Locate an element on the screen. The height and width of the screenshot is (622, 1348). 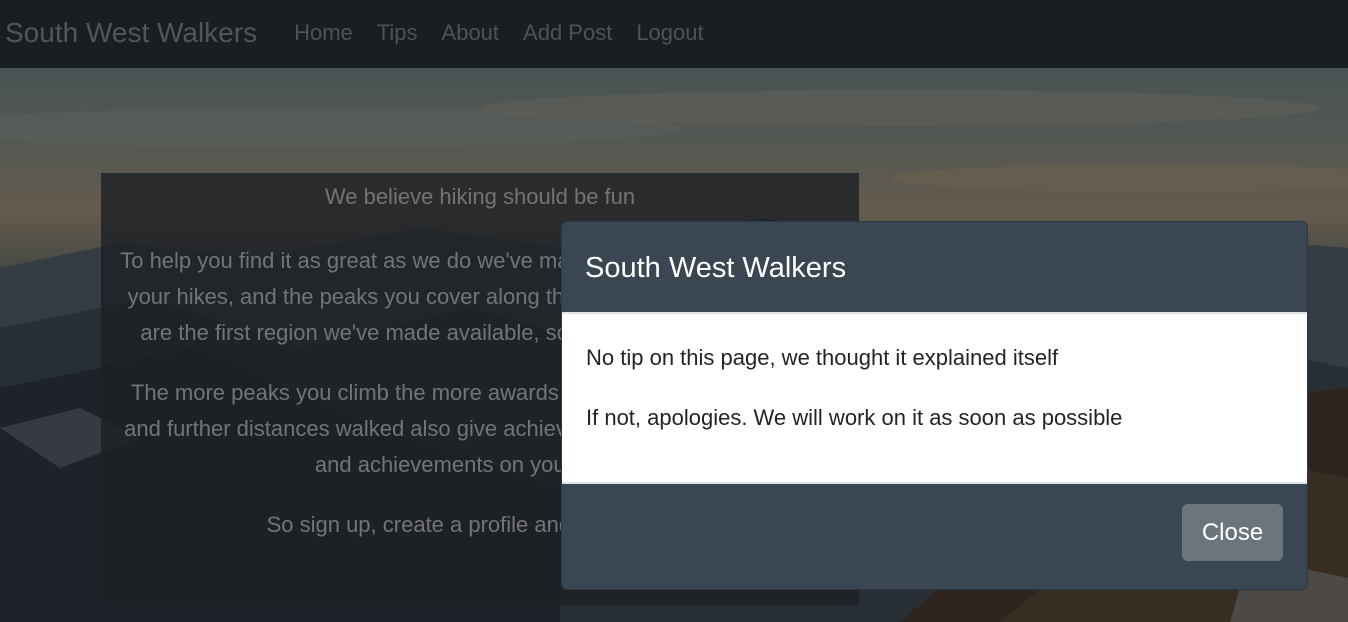
close-button: Close is located at coordinates (1232, 532).